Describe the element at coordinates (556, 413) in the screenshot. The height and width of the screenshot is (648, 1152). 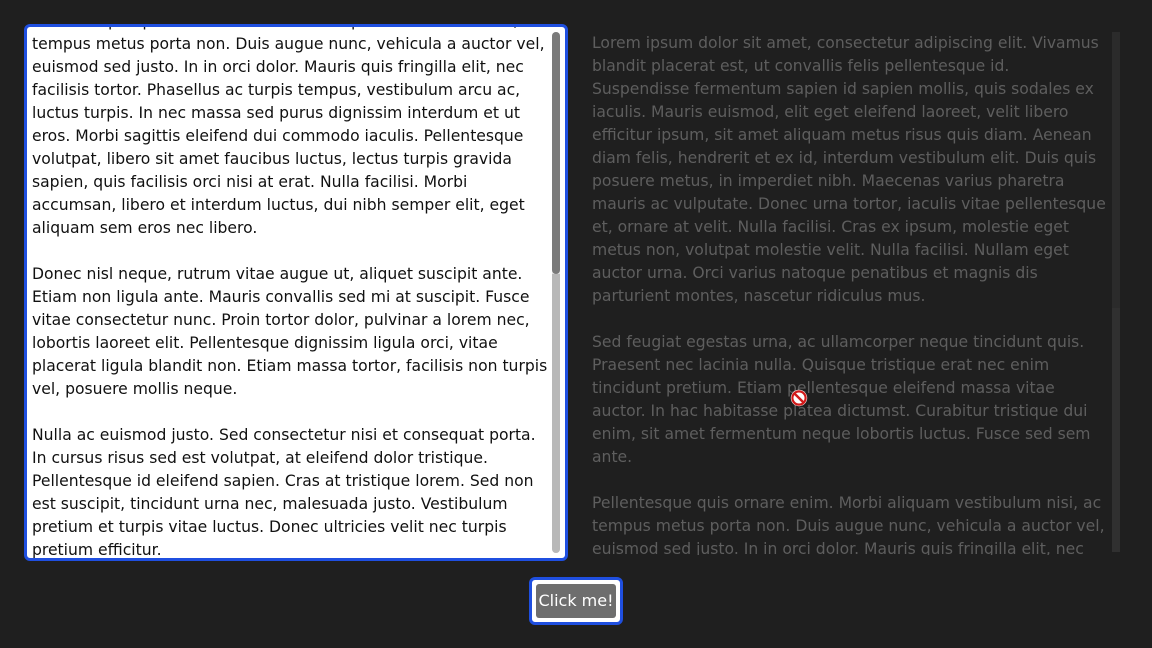
I see `left-scrollbar-track-rest` at that location.